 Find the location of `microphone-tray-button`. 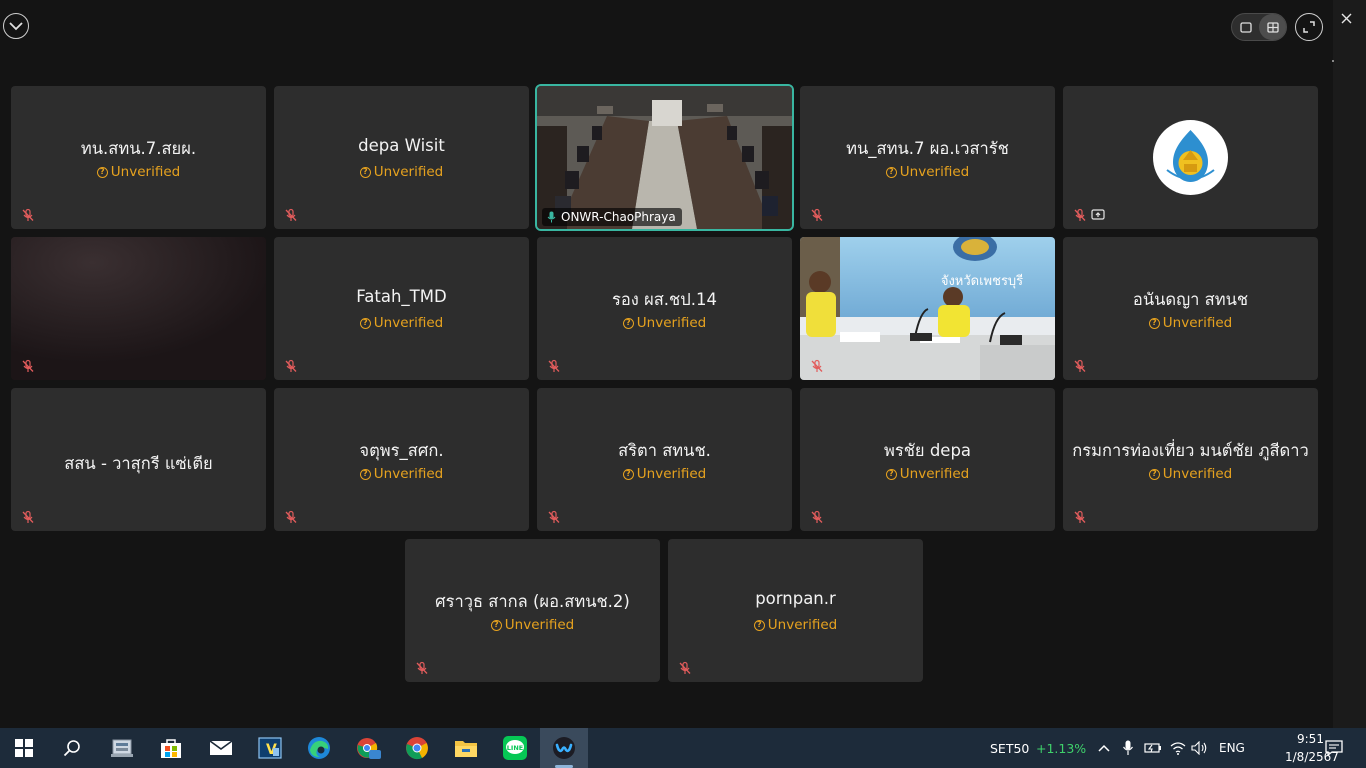

microphone-tray-button is located at coordinates (1128, 748).